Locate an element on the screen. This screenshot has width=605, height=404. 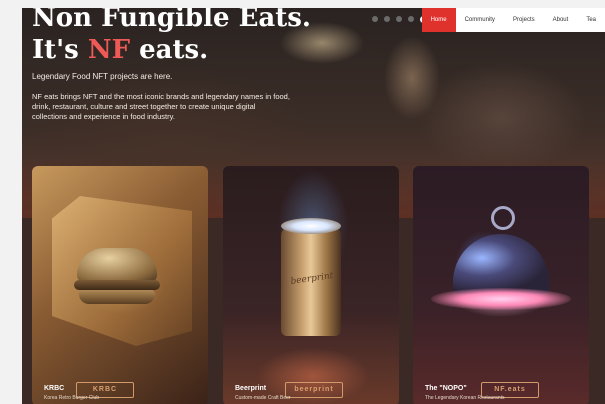
title-line-1: Non Fungible Eats. is located at coordinates (171, 20).